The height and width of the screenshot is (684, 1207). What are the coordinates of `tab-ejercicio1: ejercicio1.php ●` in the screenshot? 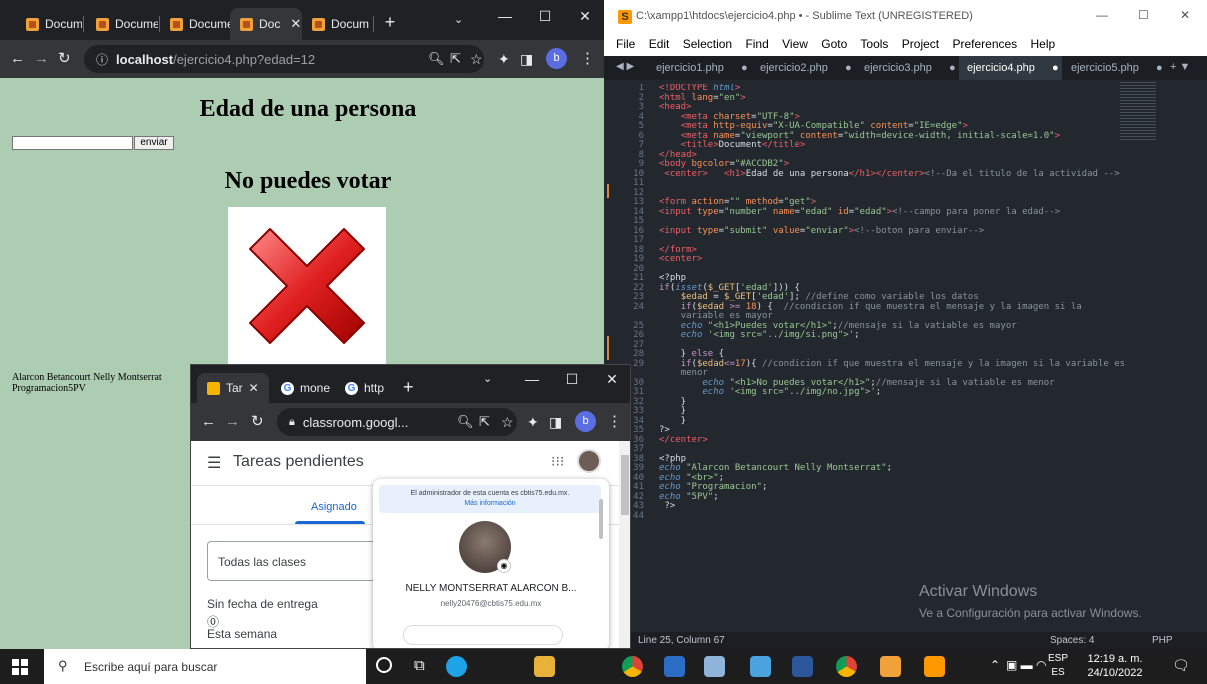 It's located at (699, 68).